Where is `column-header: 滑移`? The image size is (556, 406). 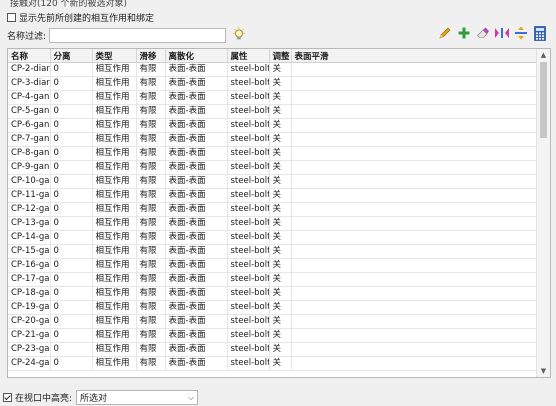
column-header: 滑移 is located at coordinates (151, 56).